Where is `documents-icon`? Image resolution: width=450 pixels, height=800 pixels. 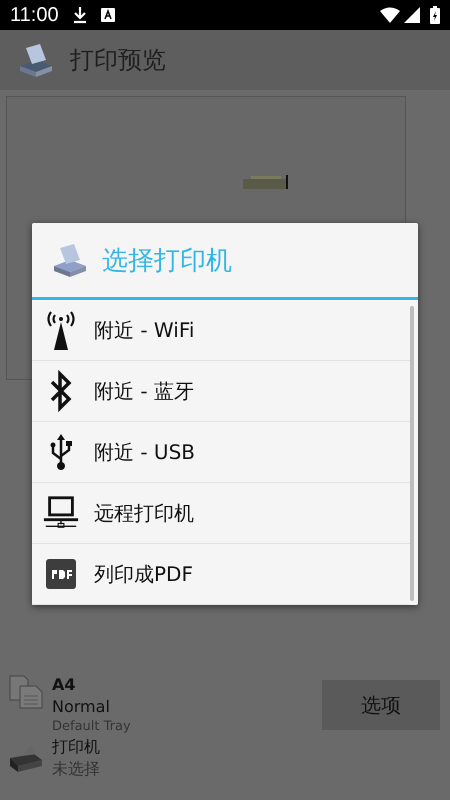
documents-icon is located at coordinates (26, 692).